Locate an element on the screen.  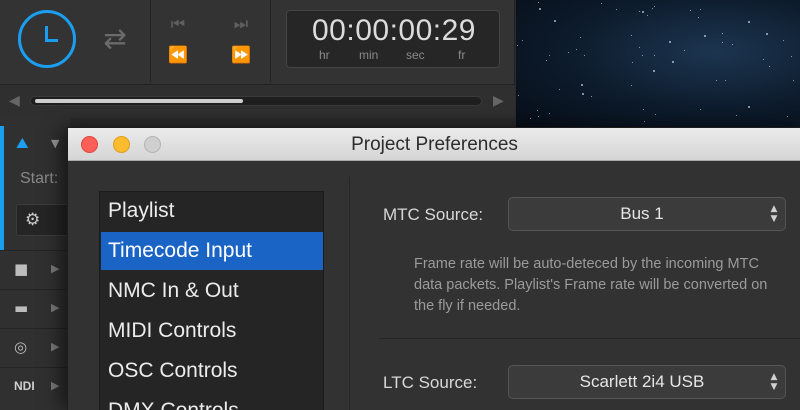
mtc-source-label: MTC Source: is located at coordinates (433, 214).